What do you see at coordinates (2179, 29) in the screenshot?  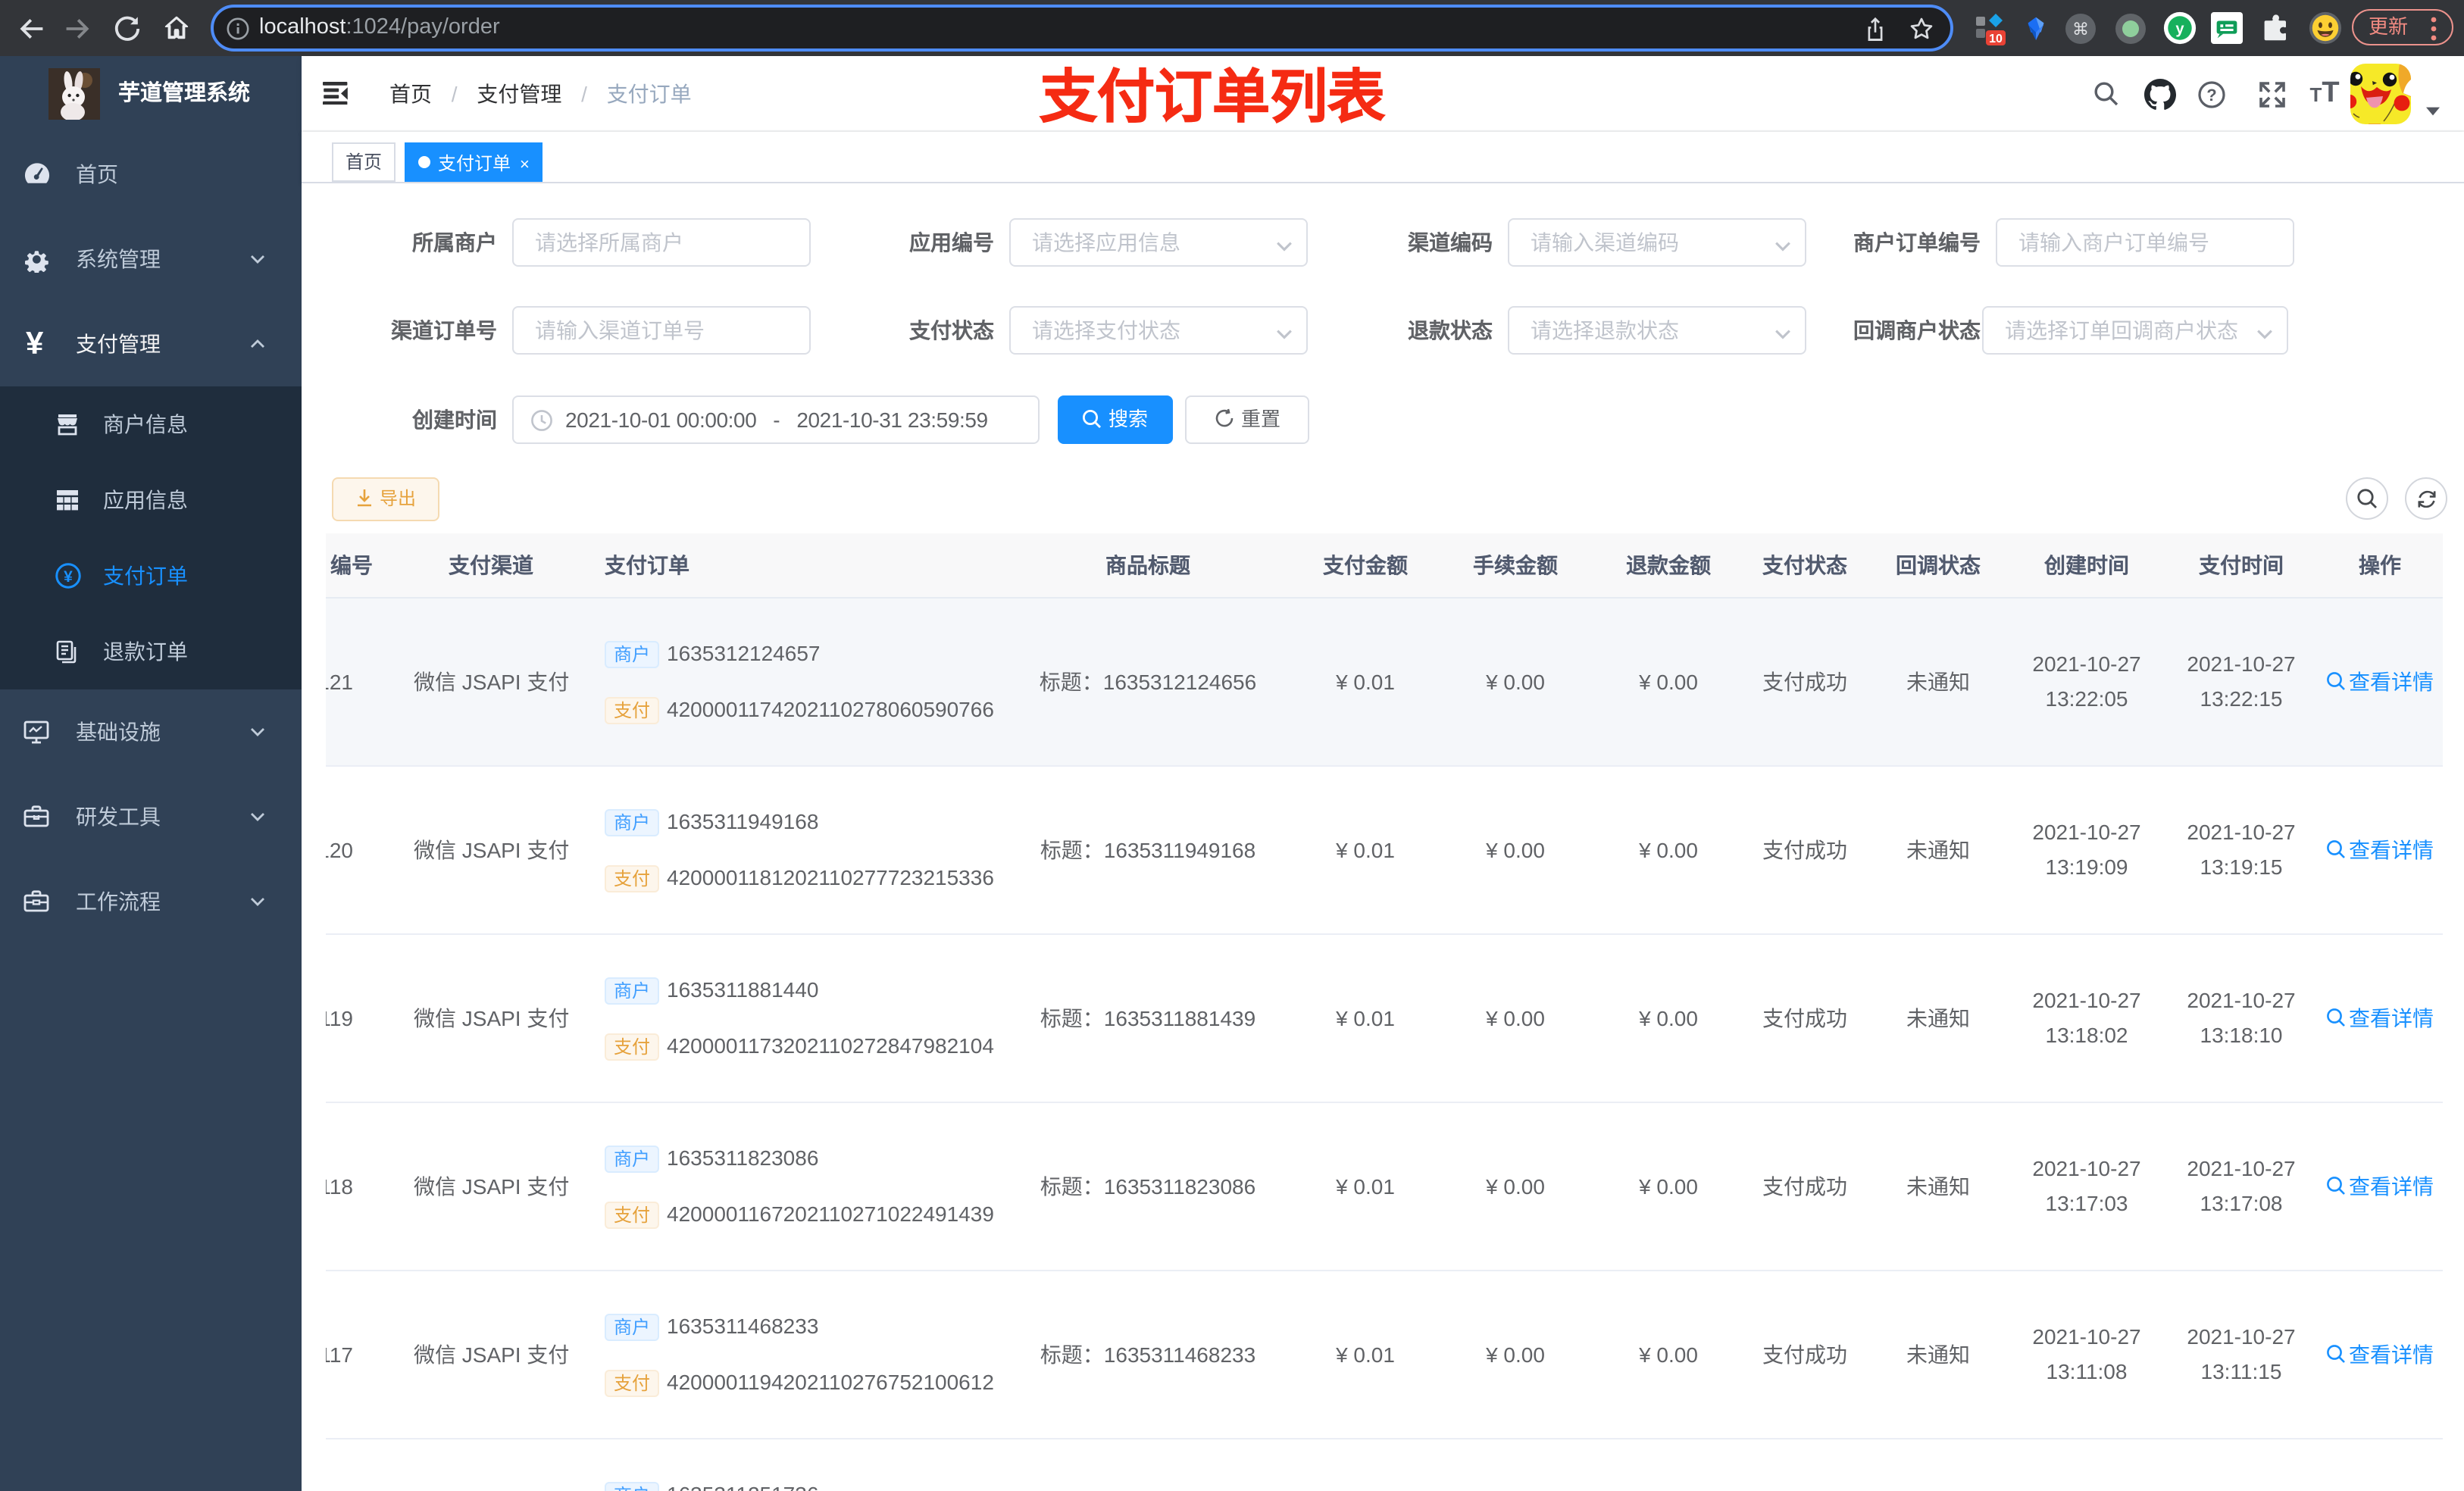 I see `svg-text: y` at bounding box center [2179, 29].